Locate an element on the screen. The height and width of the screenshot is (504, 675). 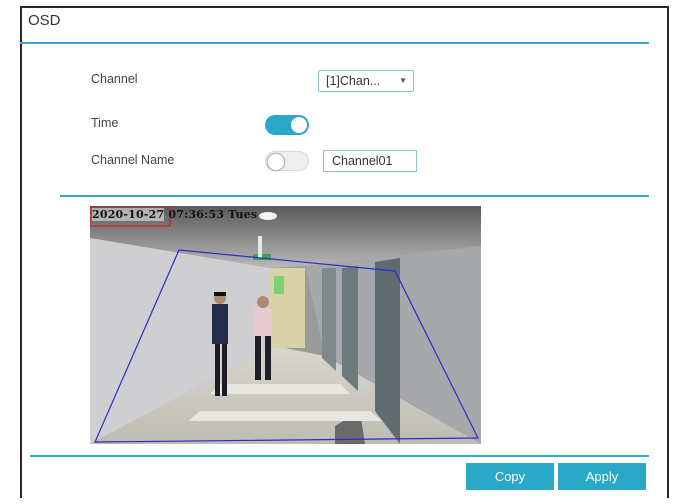
section-divider is located at coordinates (354, 196).